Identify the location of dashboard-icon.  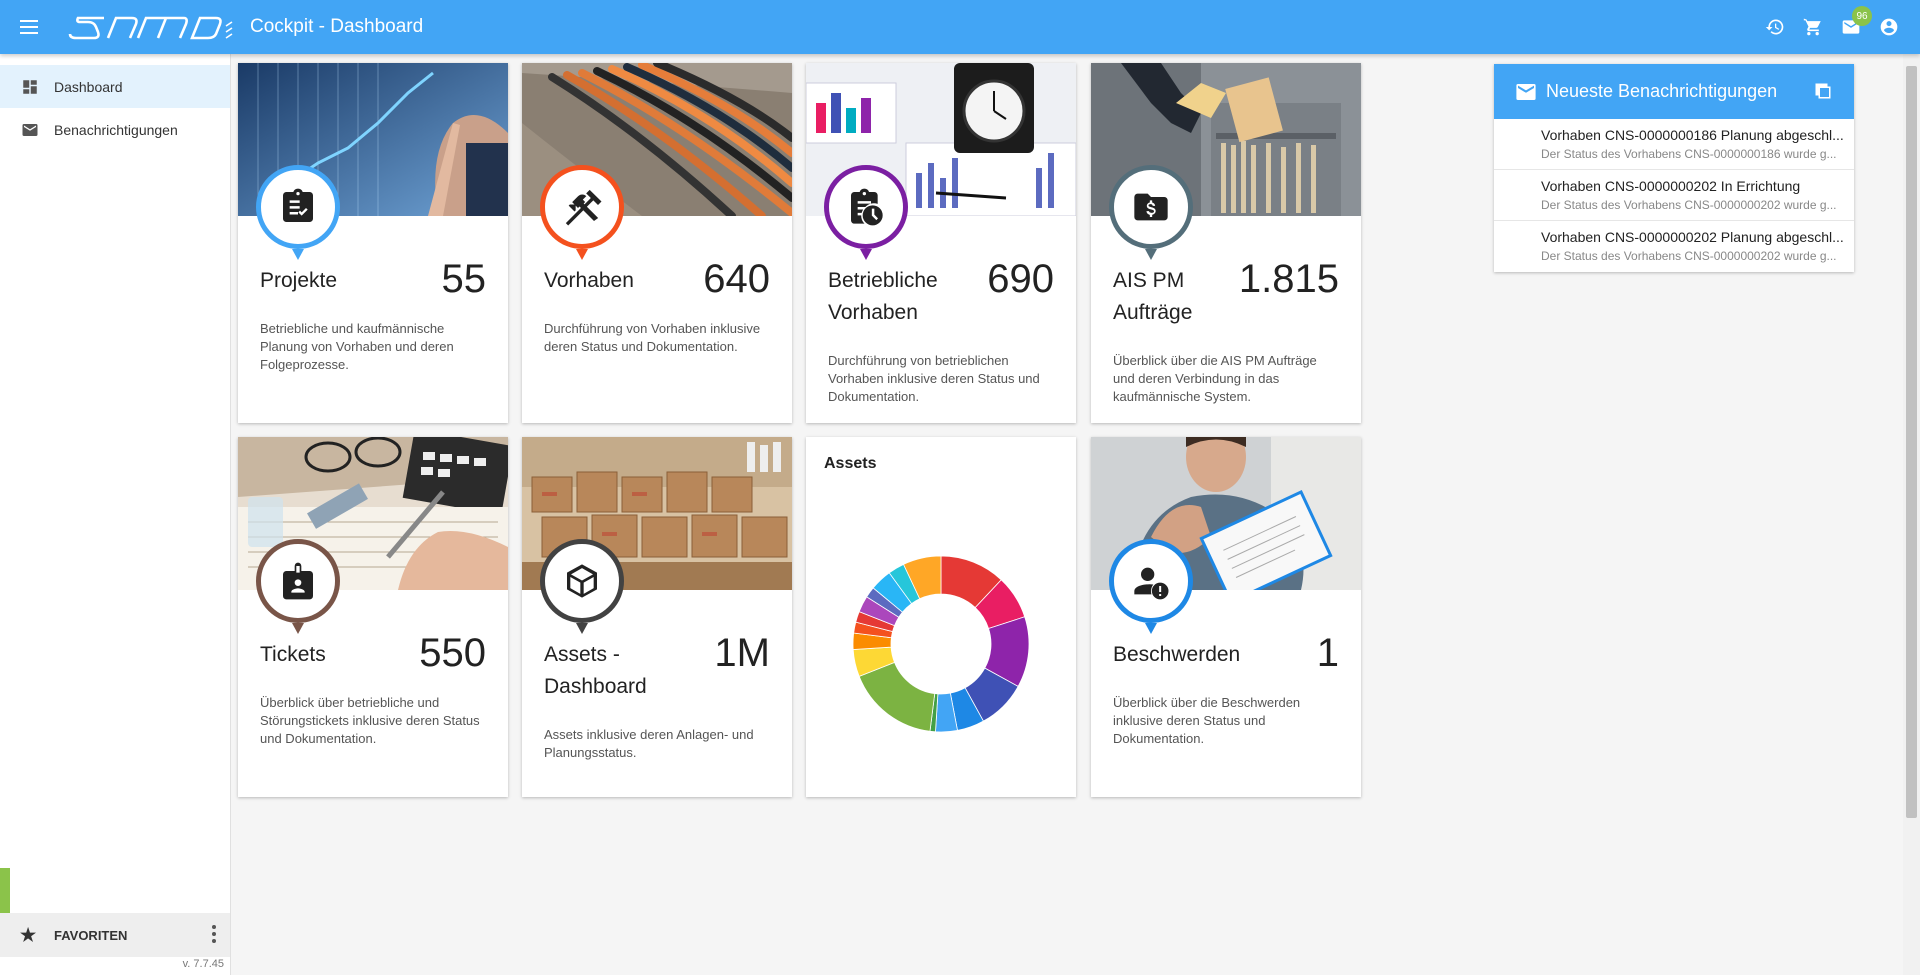
(30, 87).